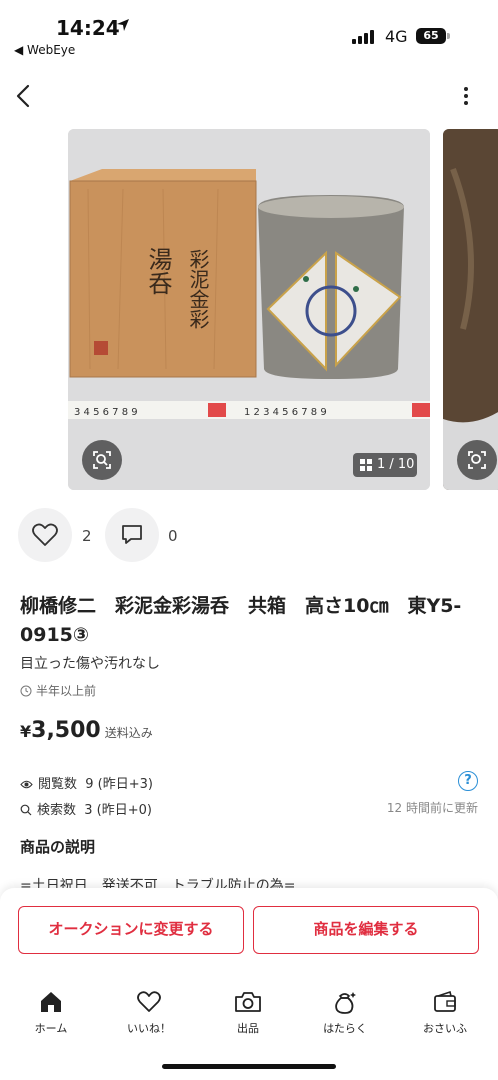 This screenshot has width=498, height=1080. Describe the element at coordinates (66, 730) in the screenshot. I see `price-amount: 3,500` at that location.